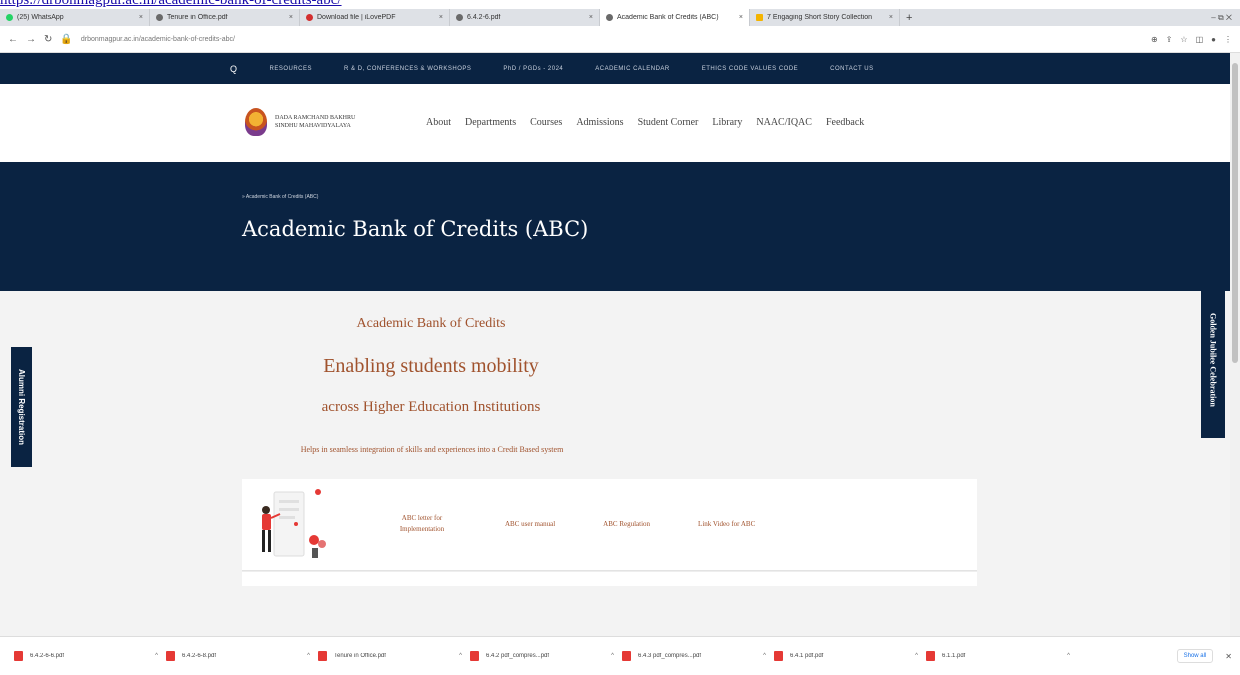 The width and height of the screenshot is (1240, 675). What do you see at coordinates (609, 578) in the screenshot?
I see `card-footer` at bounding box center [609, 578].